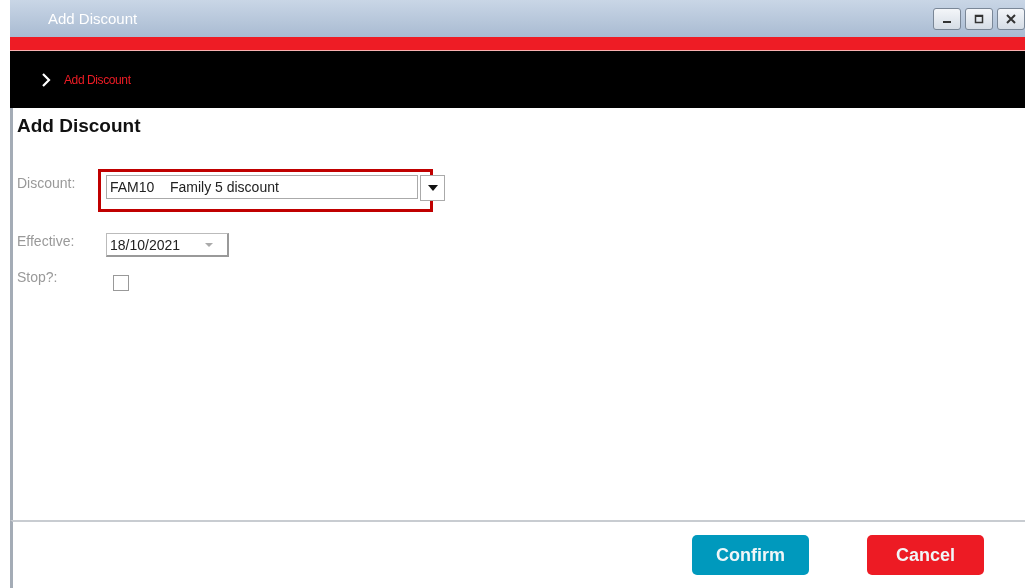 The height and width of the screenshot is (588, 1025). Describe the element at coordinates (46, 241) in the screenshot. I see `field-label: Effective:` at that location.